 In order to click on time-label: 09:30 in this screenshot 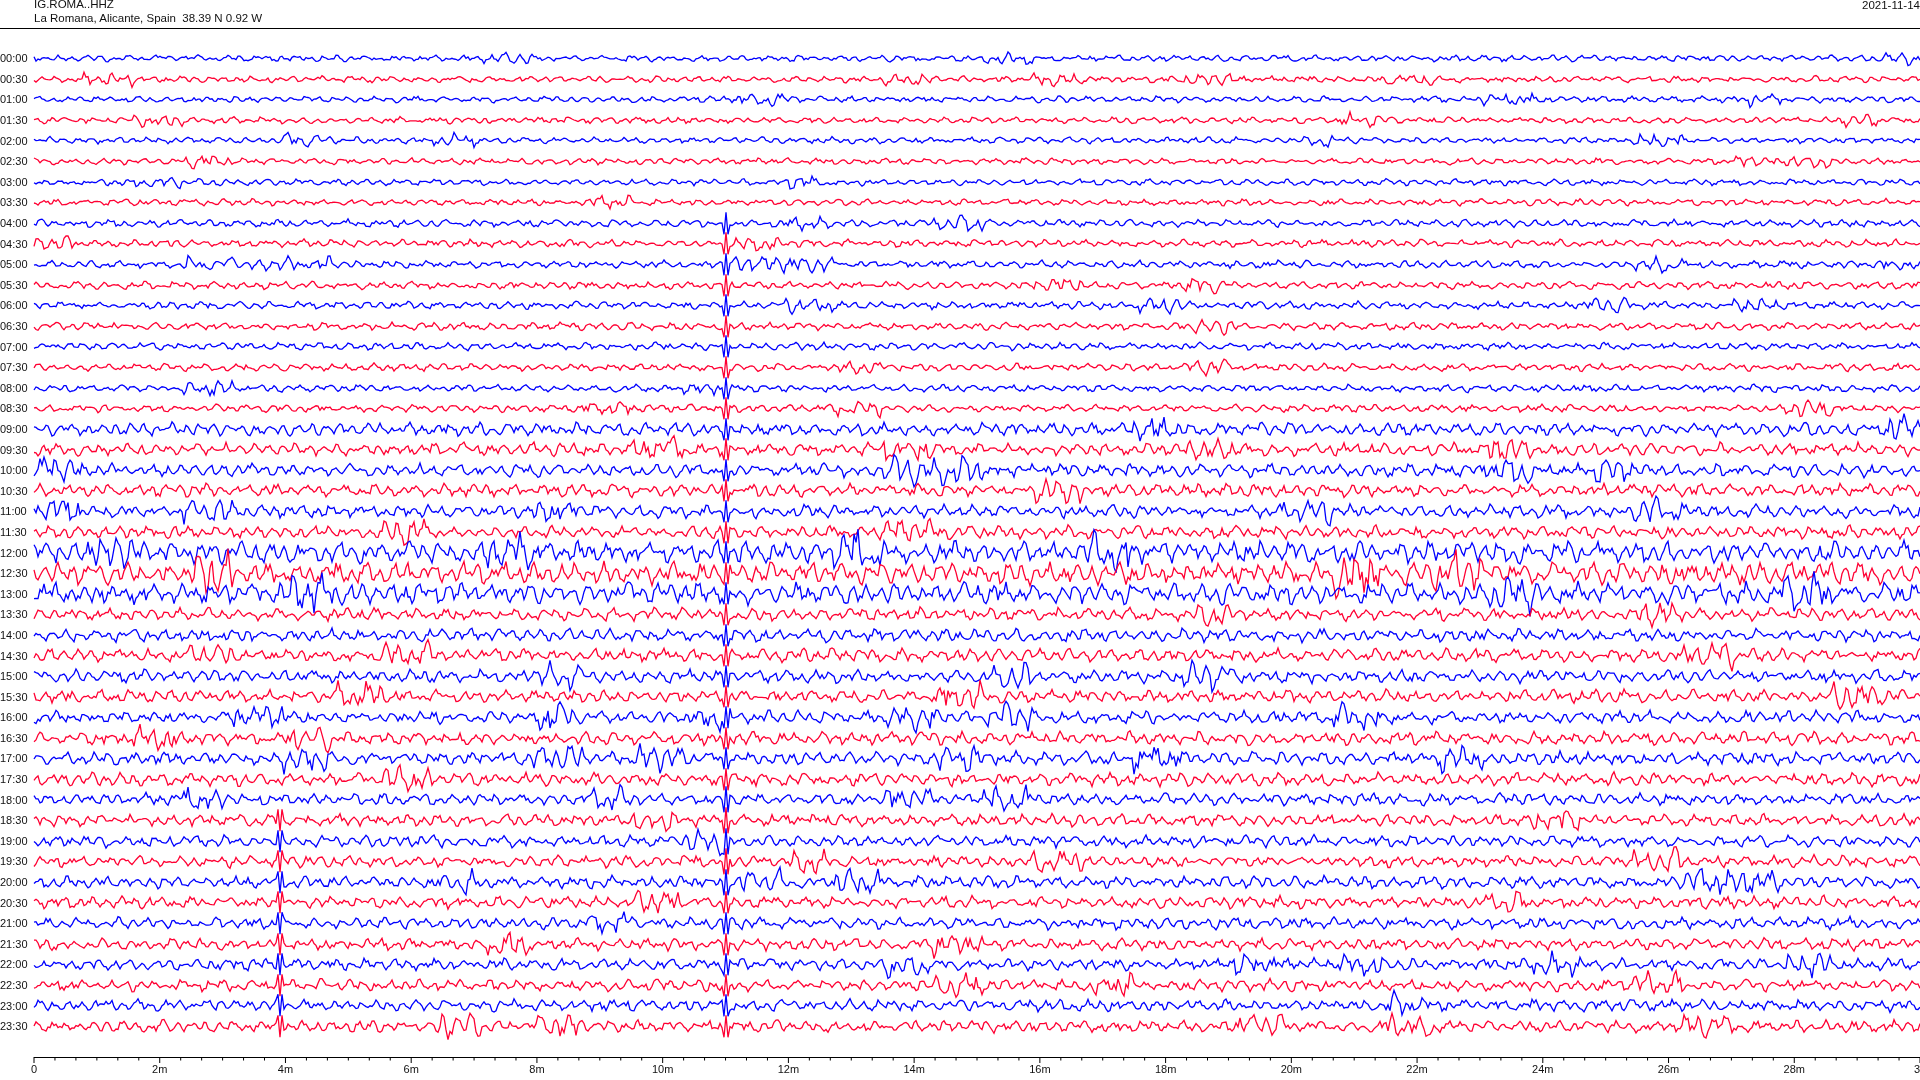, I will do `click(14, 449)`.